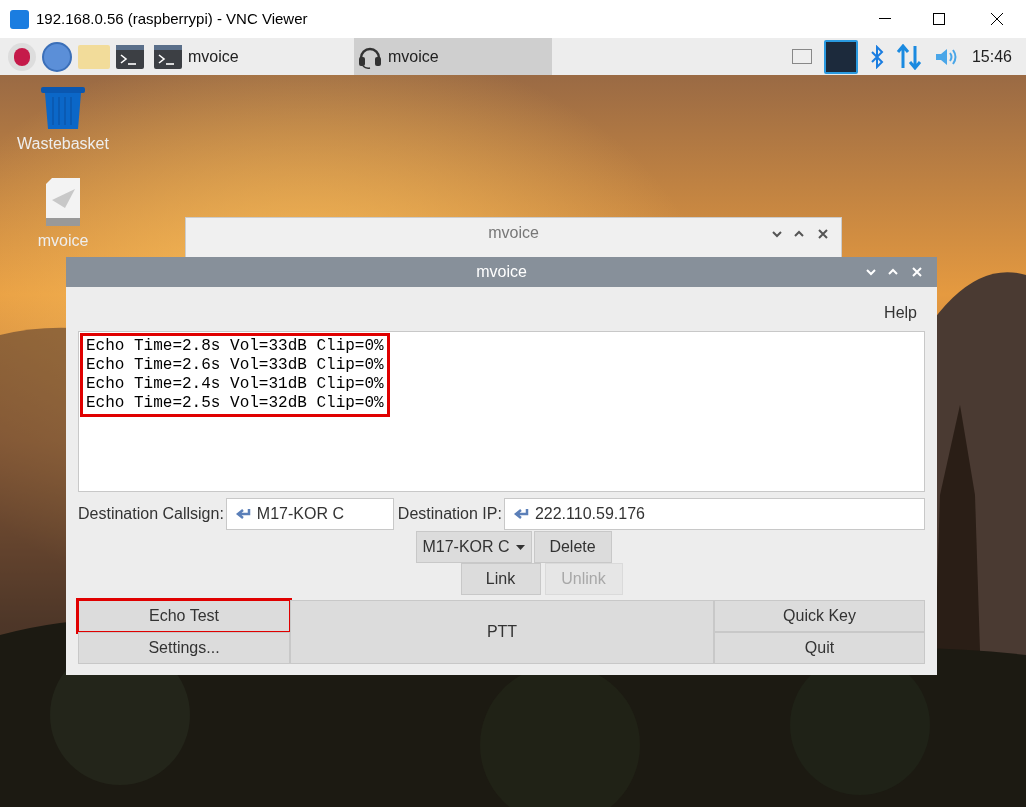  What do you see at coordinates (876, 56) in the screenshot?
I see `bluetooth-icon` at bounding box center [876, 56].